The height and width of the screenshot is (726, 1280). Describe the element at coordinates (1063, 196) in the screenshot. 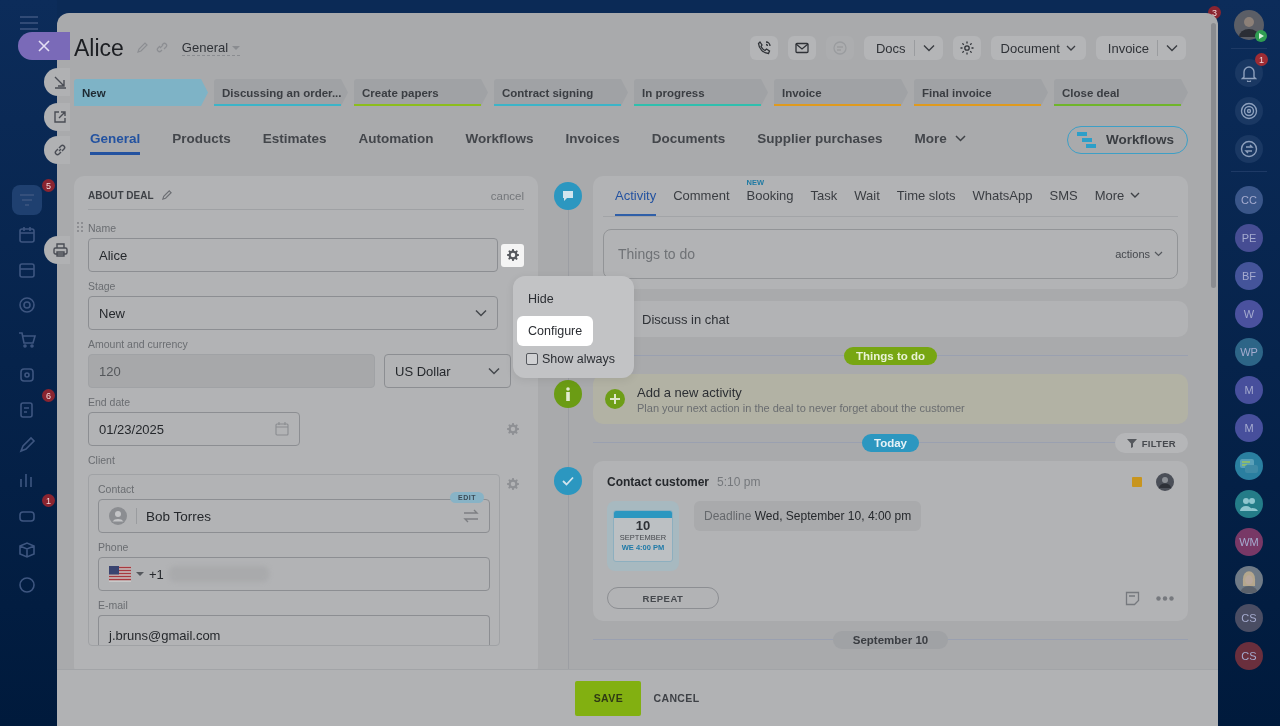

I see `tab: SMS` at that location.